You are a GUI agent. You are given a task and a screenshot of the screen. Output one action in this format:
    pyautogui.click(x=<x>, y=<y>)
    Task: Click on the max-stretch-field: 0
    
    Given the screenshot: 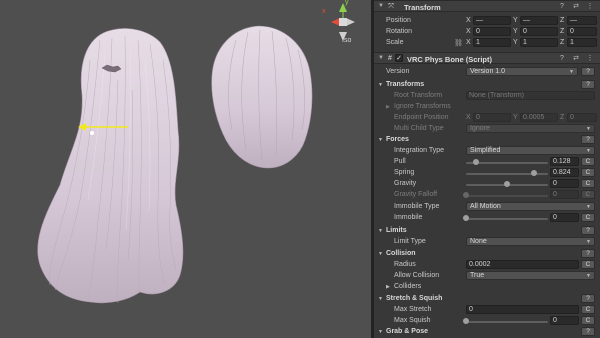 What is the action you would take?
    pyautogui.click(x=522, y=309)
    